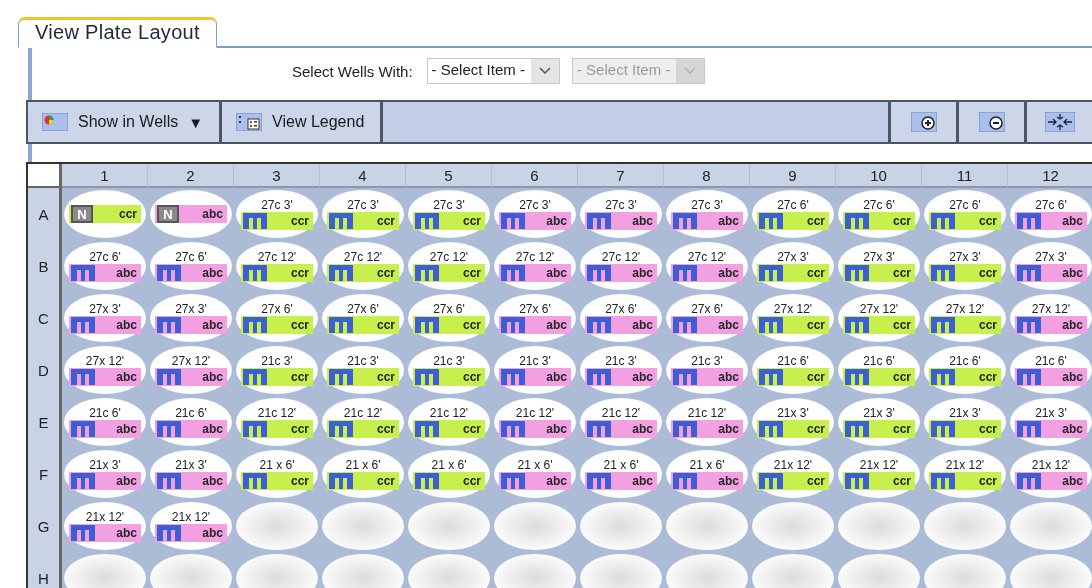  What do you see at coordinates (1058, 122) in the screenshot?
I see `fit-button` at bounding box center [1058, 122].